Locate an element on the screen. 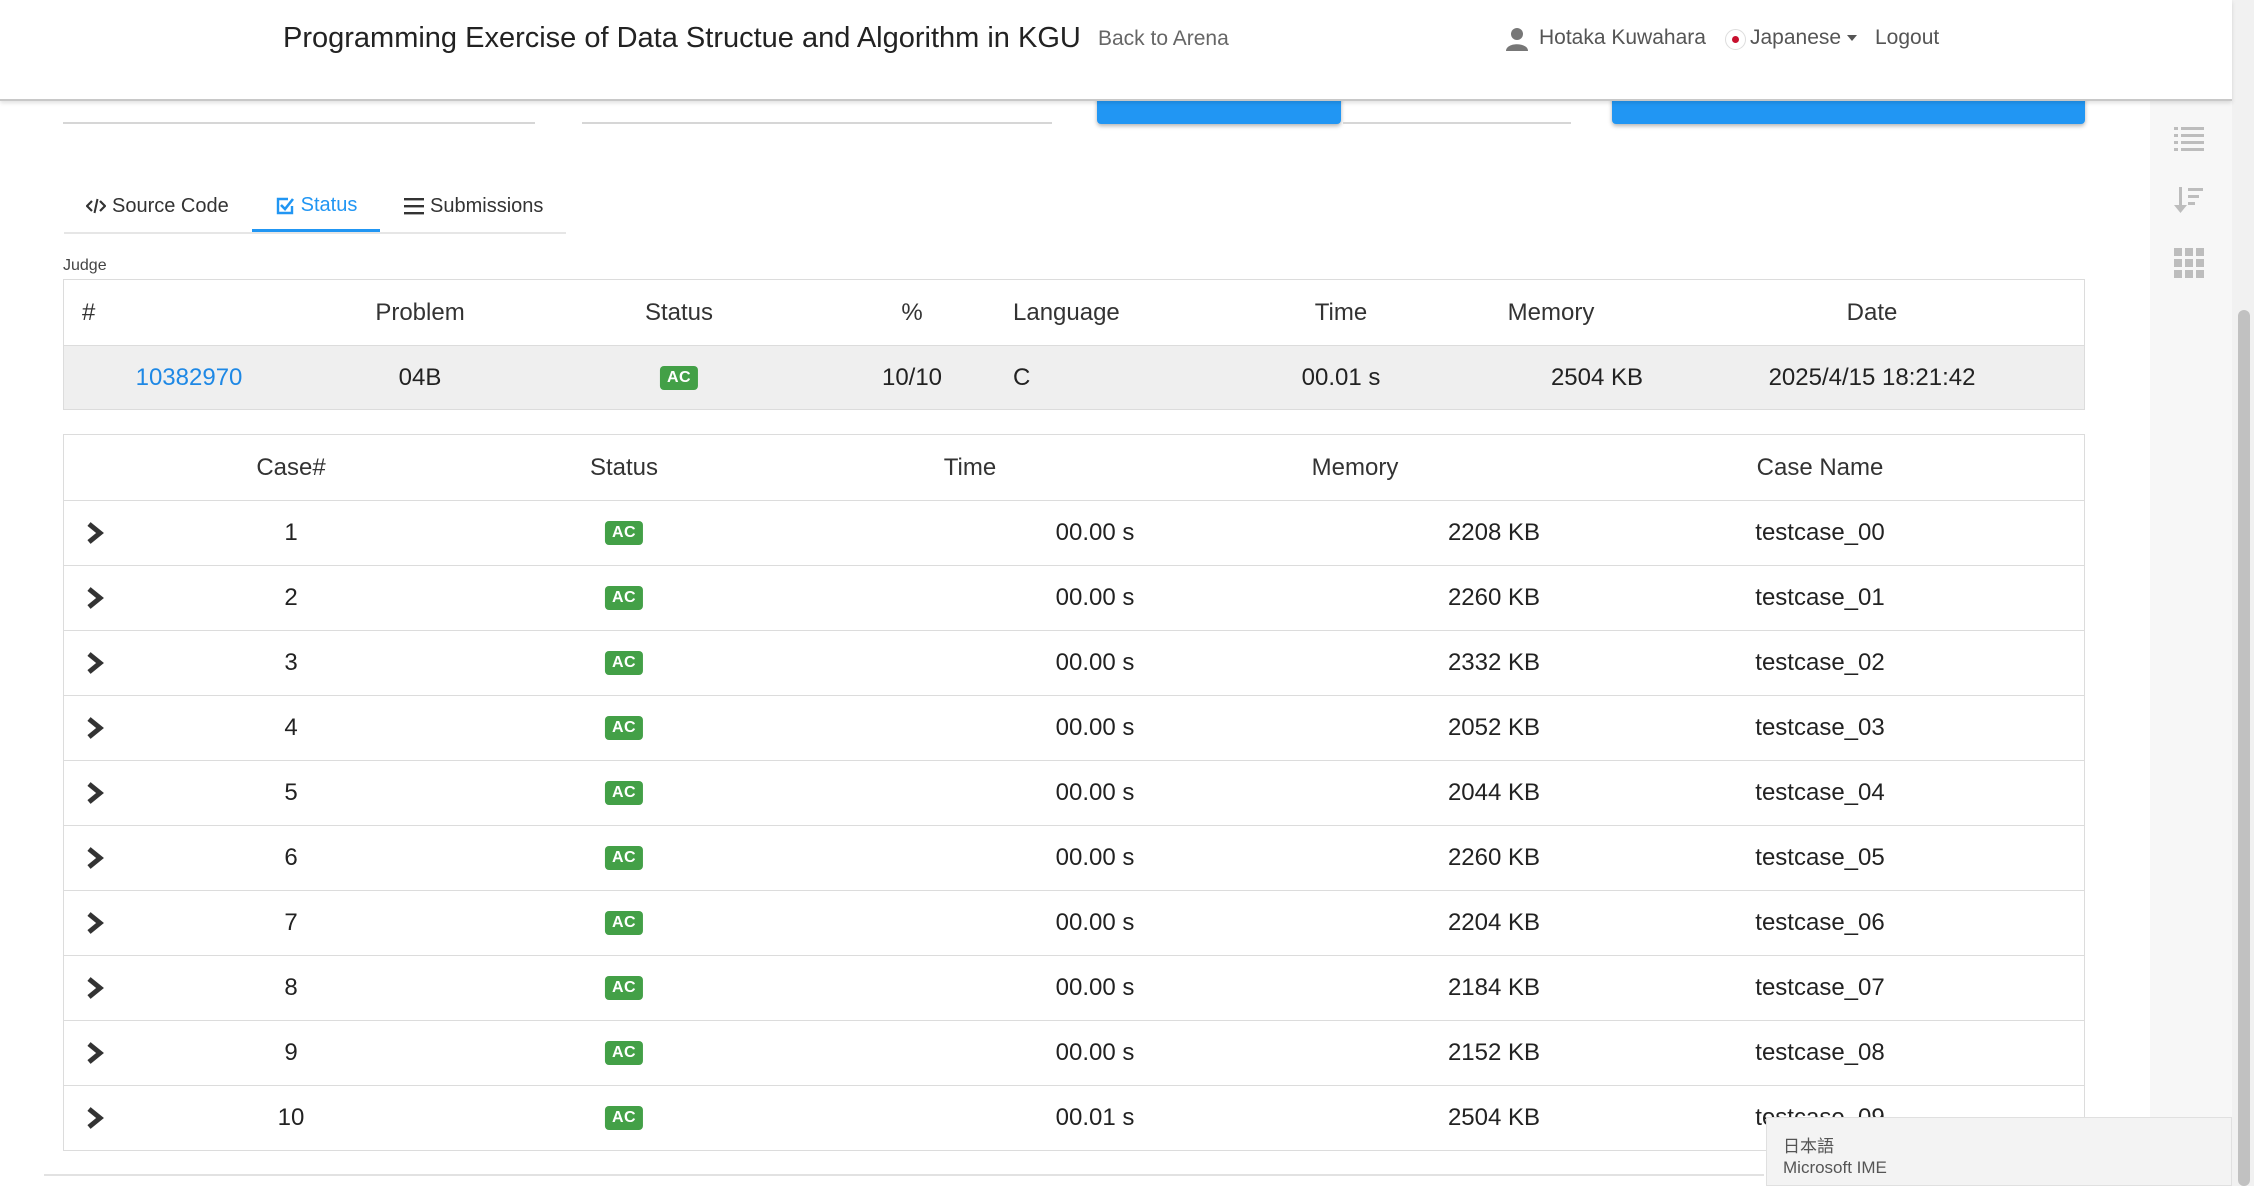 This screenshot has height=1186, width=2254. case-memory: 2044 KB is located at coordinates (1494, 792).